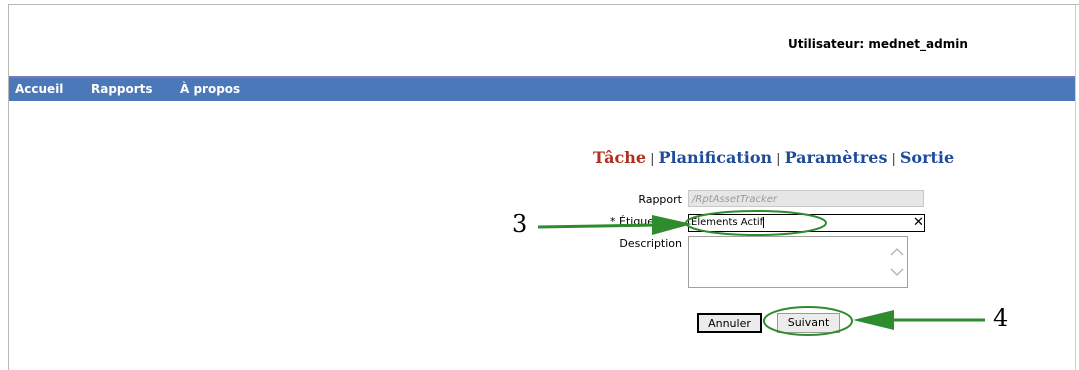 Image resolution: width=1079 pixels, height=370 pixels. Describe the element at coordinates (1001, 318) in the screenshot. I see `annotation-number-4: 4` at that location.